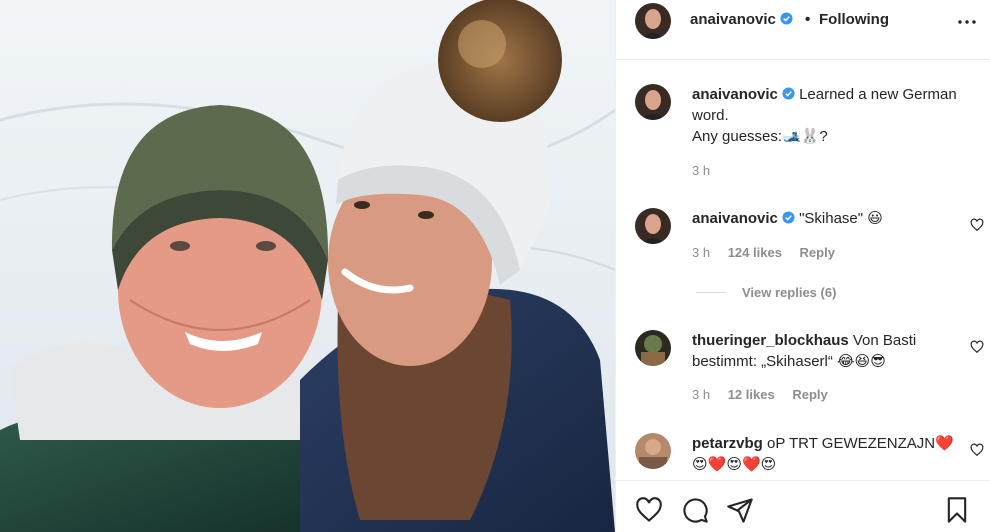 This screenshot has width=990, height=532. I want to click on caption-time: 3 h, so click(701, 170).